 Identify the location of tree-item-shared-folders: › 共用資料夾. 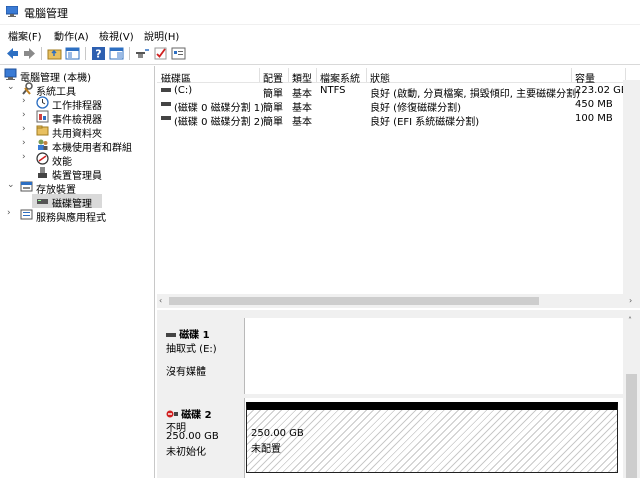
(77, 132).